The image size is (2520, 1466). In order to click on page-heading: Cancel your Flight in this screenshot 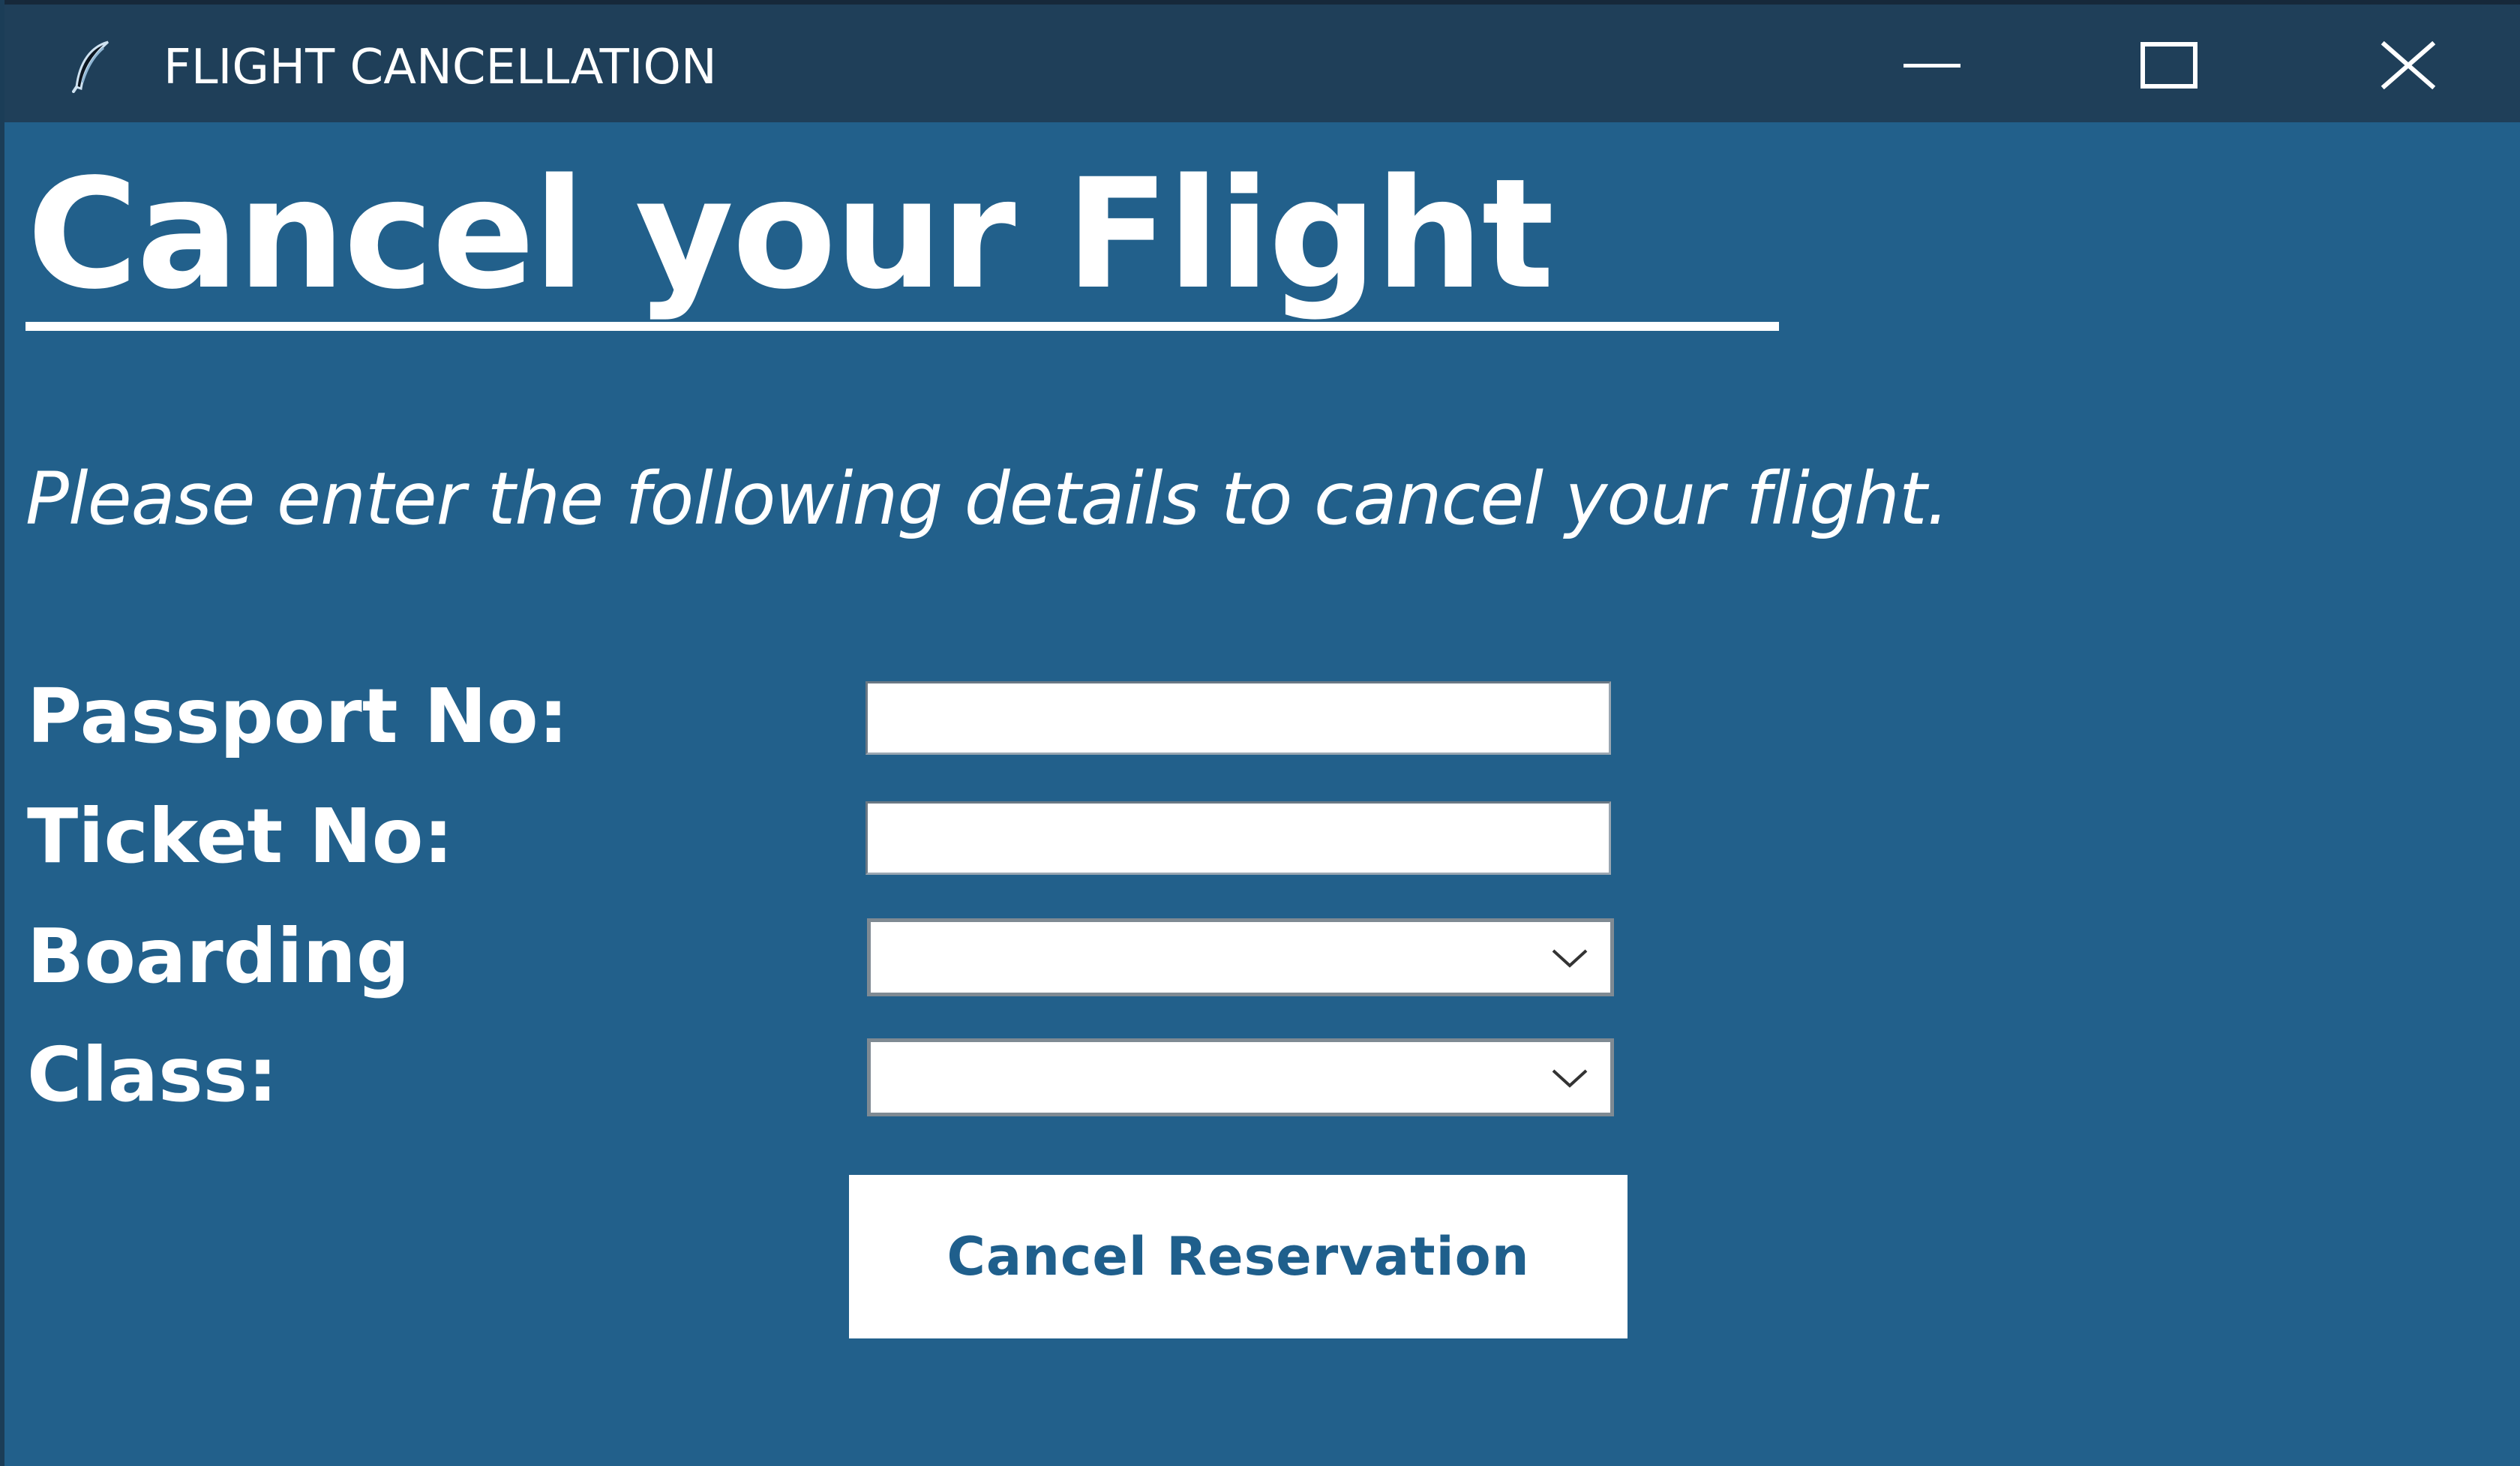, I will do `click(790, 234)`.